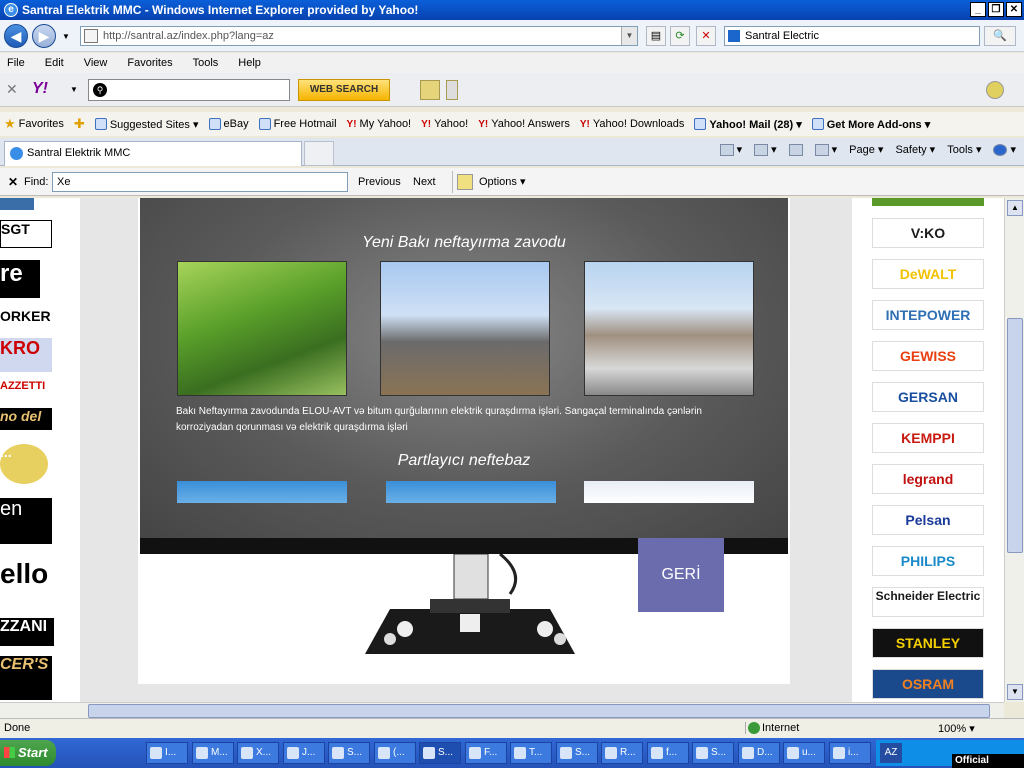 The height and width of the screenshot is (768, 1024). Describe the element at coordinates (66, 36) in the screenshot. I see `history-dropdown-icon: ▼` at that location.